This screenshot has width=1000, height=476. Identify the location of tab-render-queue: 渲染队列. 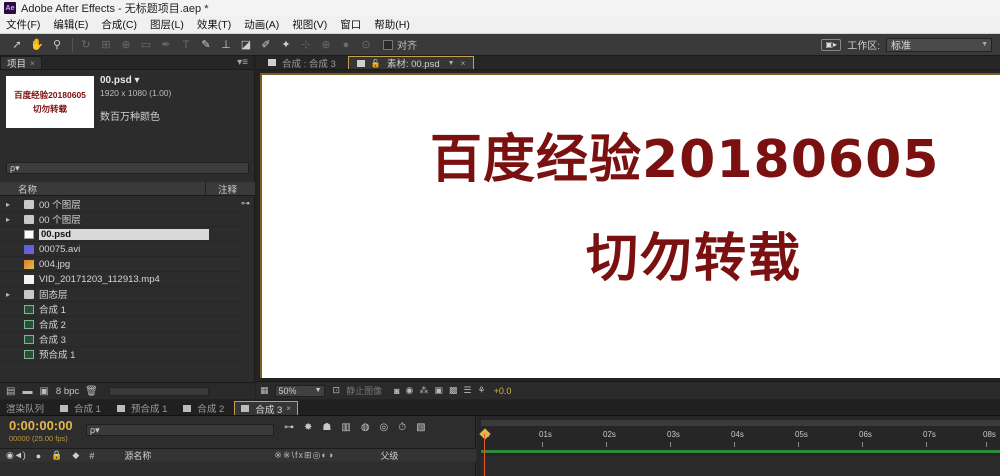
(25, 408).